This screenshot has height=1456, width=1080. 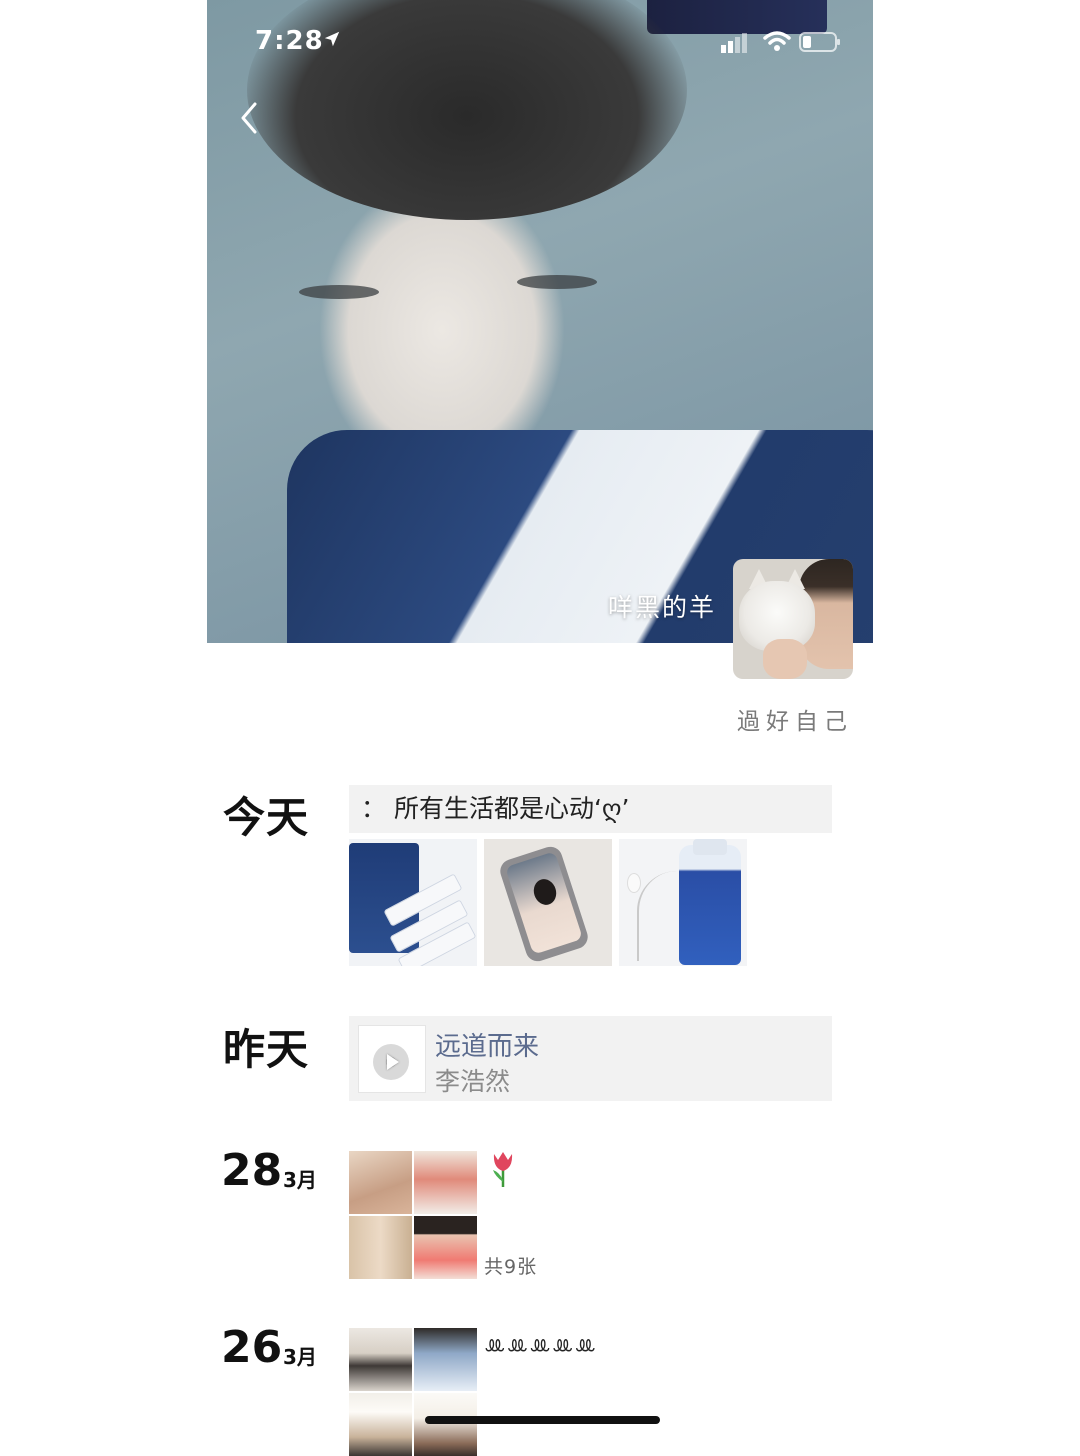 I want to click on earbud-shape, so click(x=634, y=883).